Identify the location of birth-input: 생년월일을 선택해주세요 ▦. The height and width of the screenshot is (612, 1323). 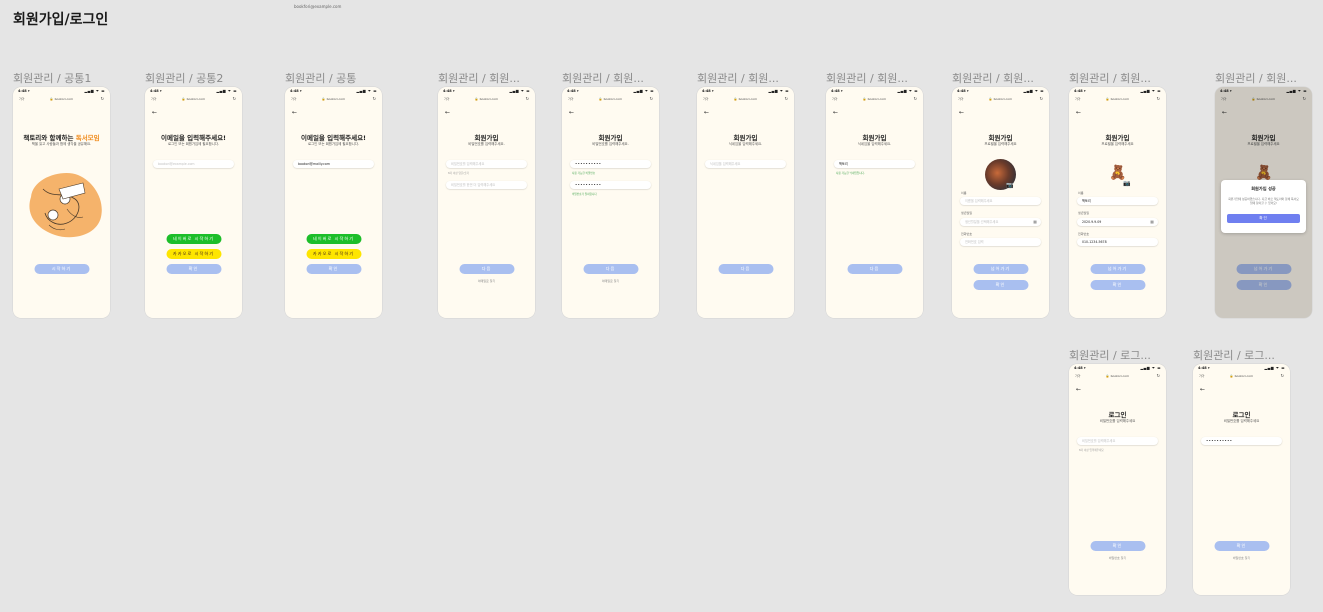
(1000, 222).